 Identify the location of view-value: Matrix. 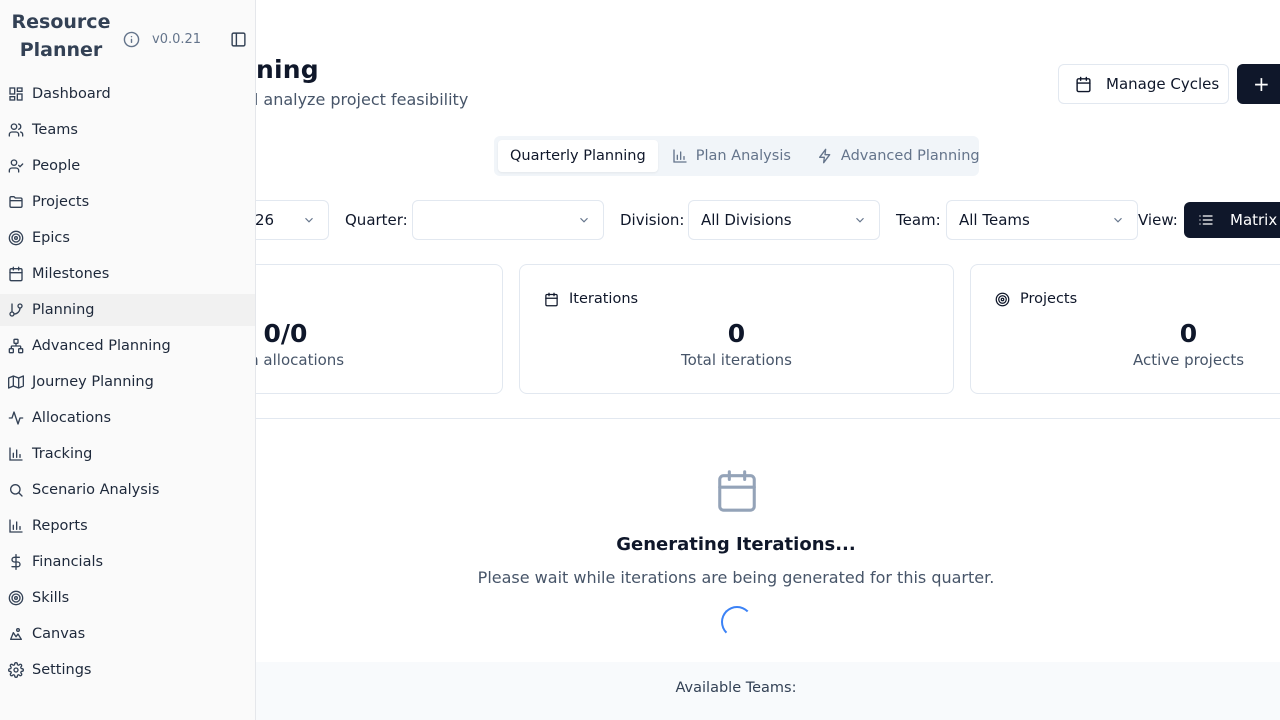
(1254, 220).